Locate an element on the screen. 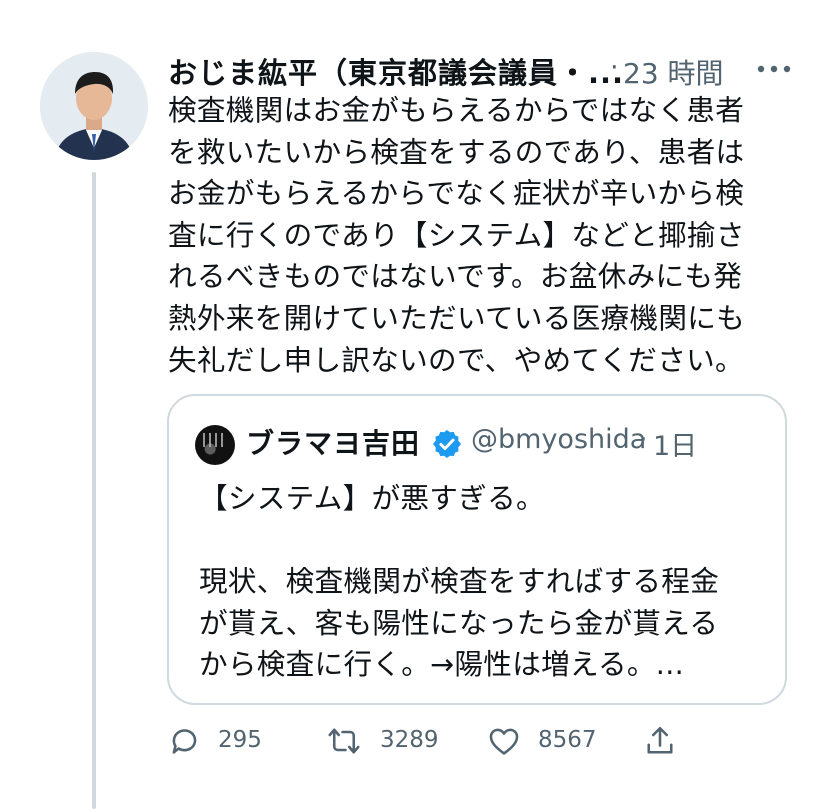 The image size is (827, 809). tweet-timestamp: 23 時間 is located at coordinates (673, 72).